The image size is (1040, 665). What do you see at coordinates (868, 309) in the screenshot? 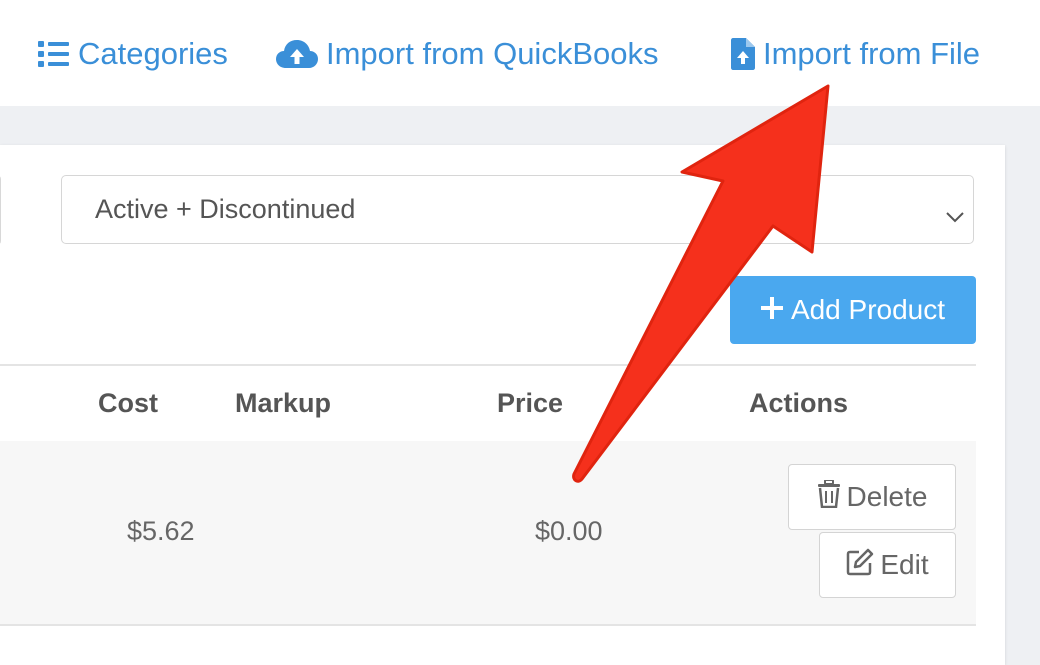
I see `add-product-label: Add Product` at bounding box center [868, 309].